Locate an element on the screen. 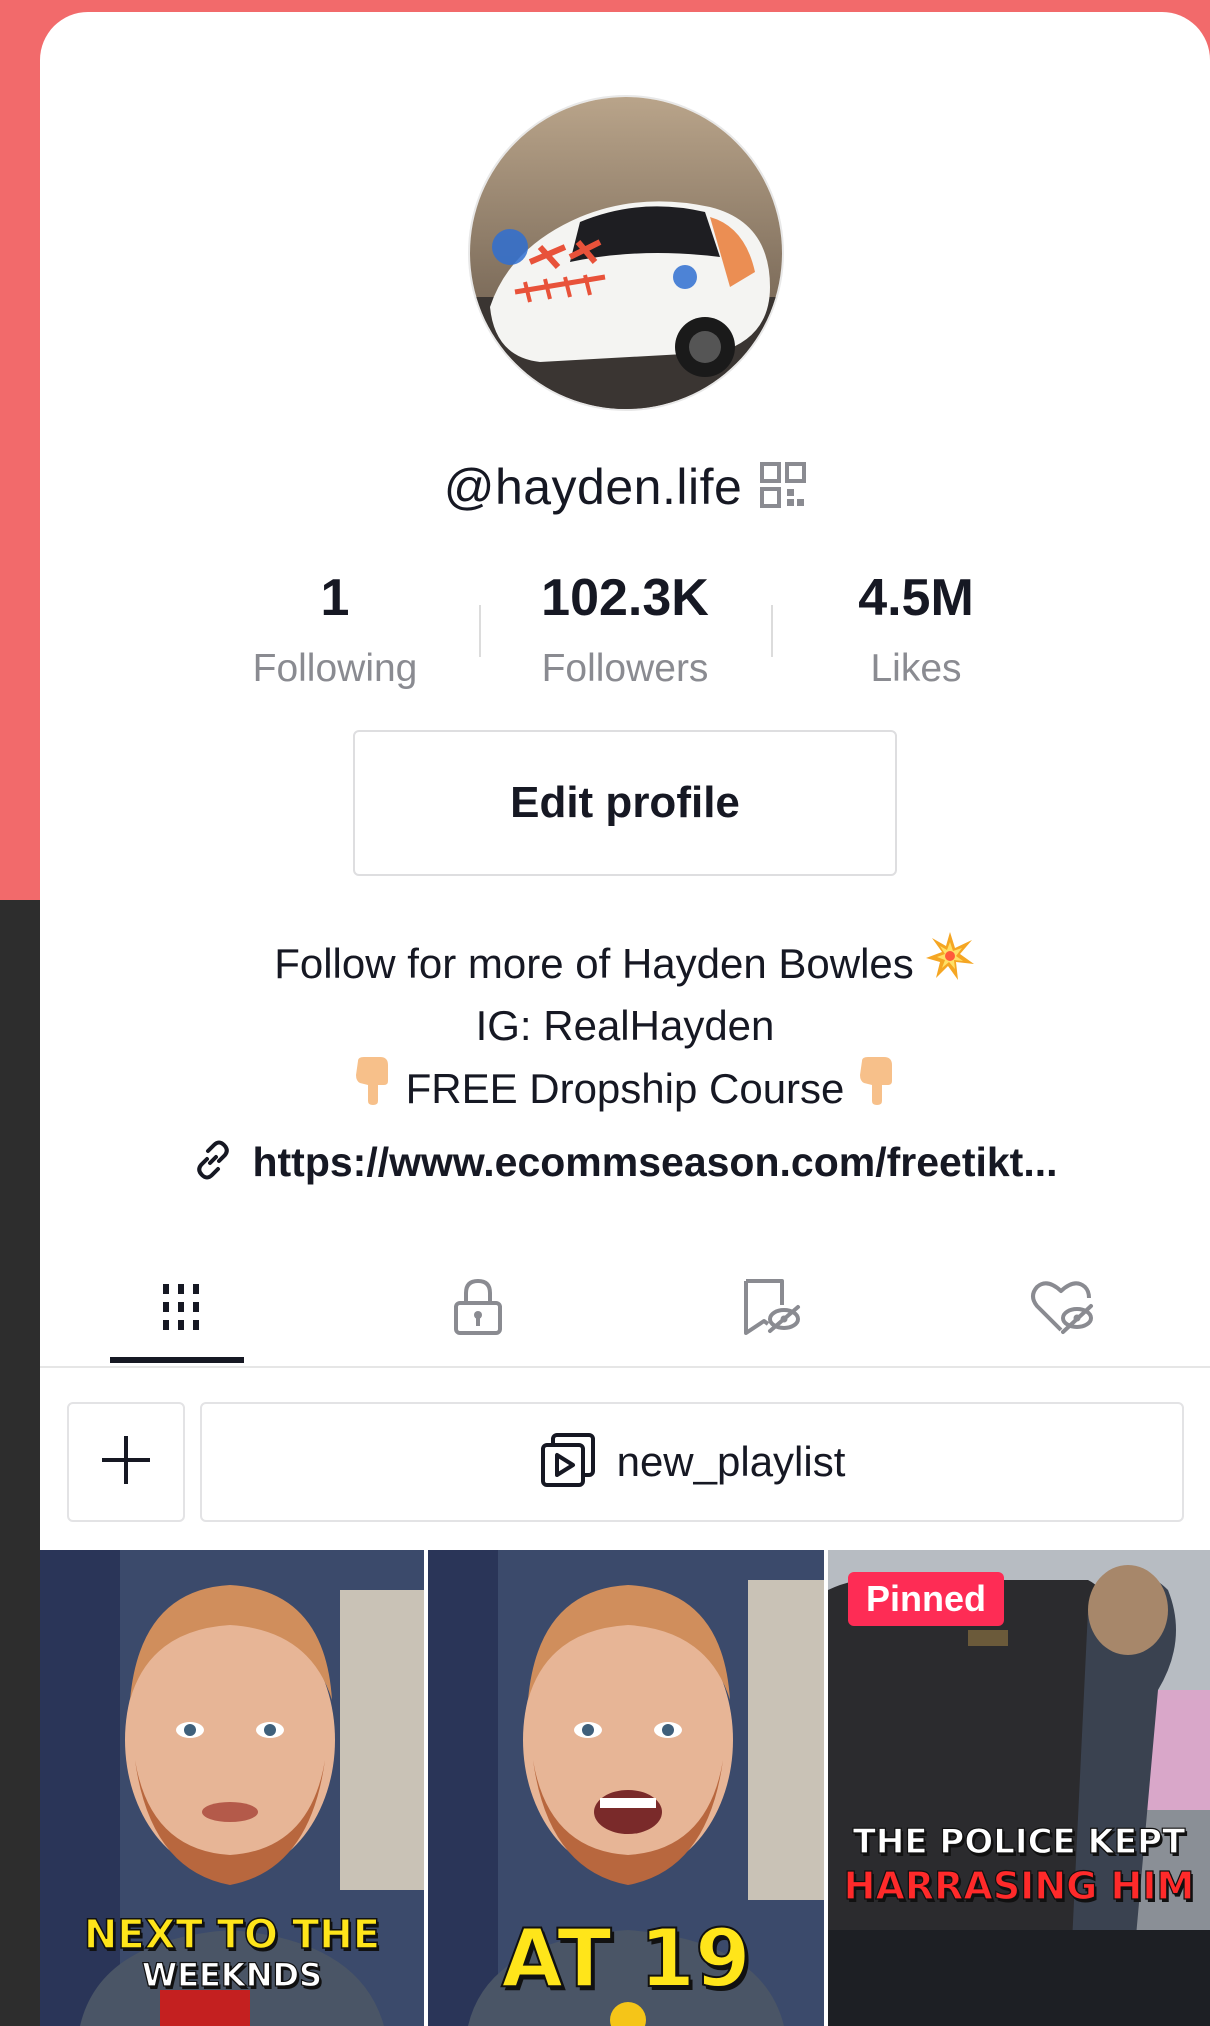 The image size is (1210, 2026). avatar-car-image is located at coordinates (626, 253).